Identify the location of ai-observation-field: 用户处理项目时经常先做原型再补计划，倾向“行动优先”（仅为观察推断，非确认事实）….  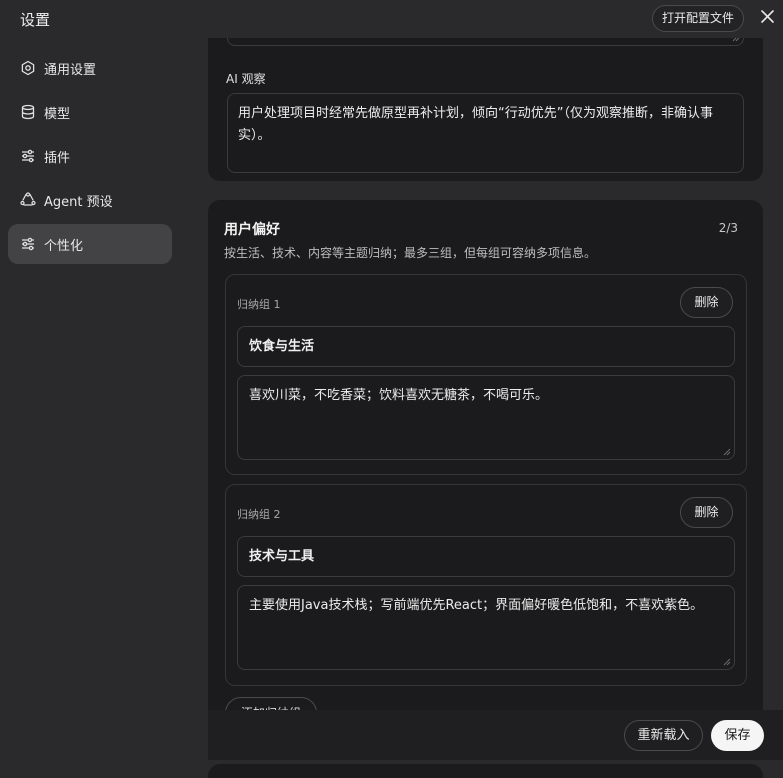
(485, 133).